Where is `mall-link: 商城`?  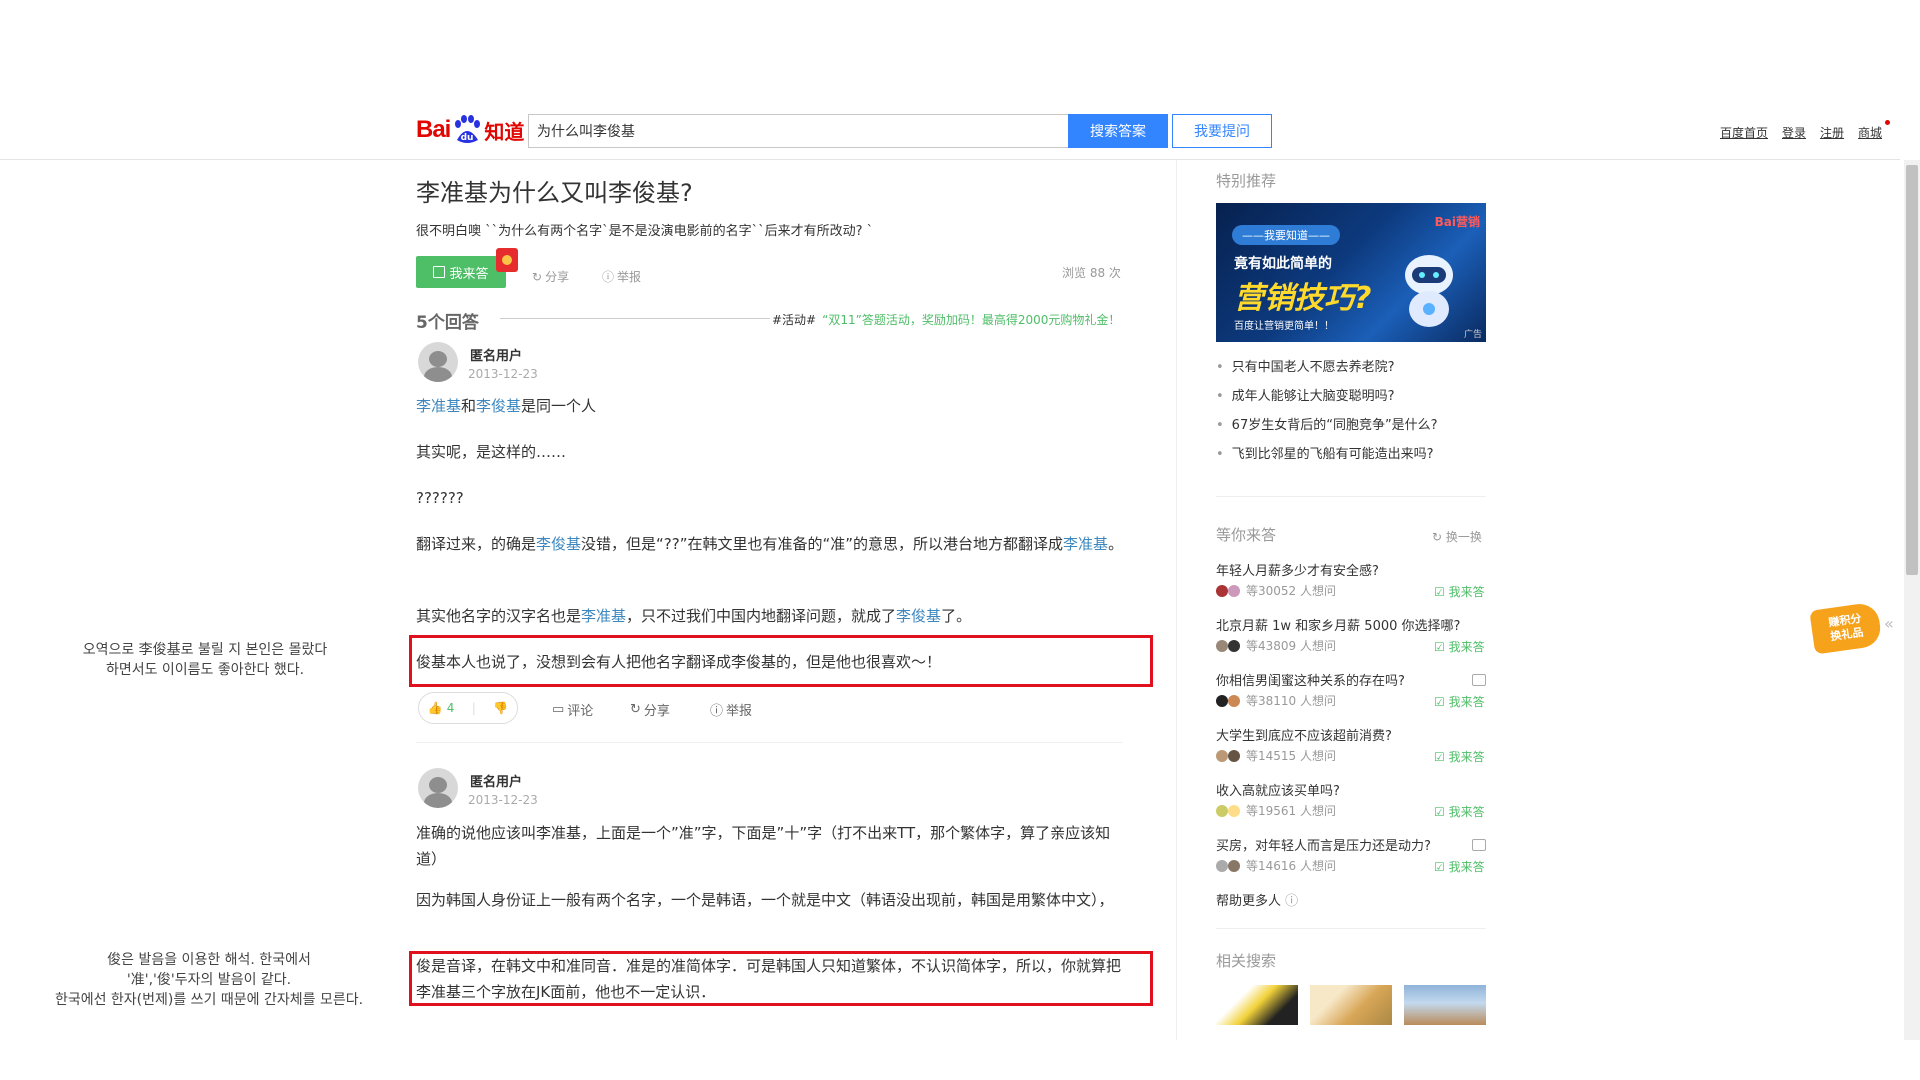 mall-link: 商城 is located at coordinates (1874, 130).